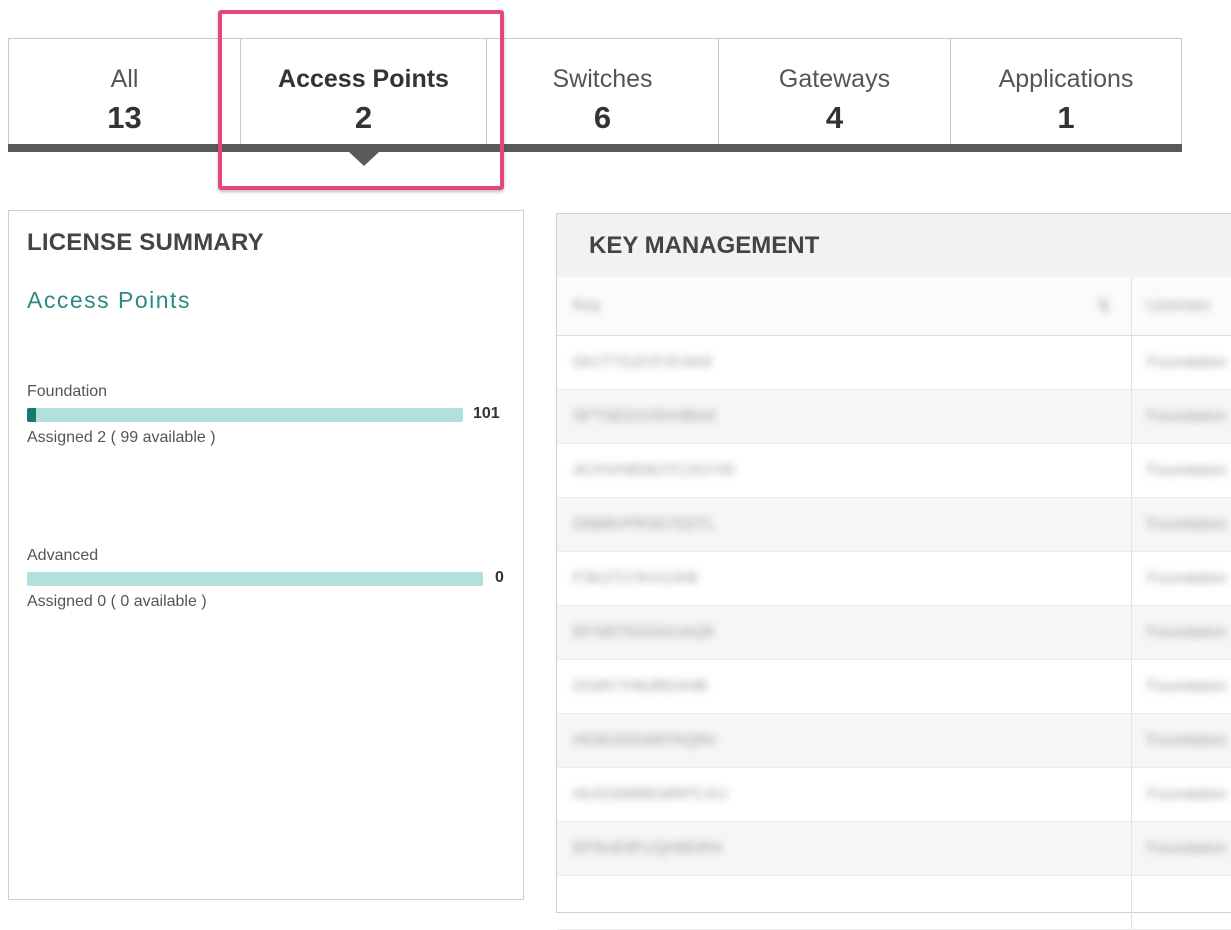 The width and height of the screenshot is (1231, 930). I want to click on table-row: HG8UDGW8TAQ8V Foundation, so click(894, 741).